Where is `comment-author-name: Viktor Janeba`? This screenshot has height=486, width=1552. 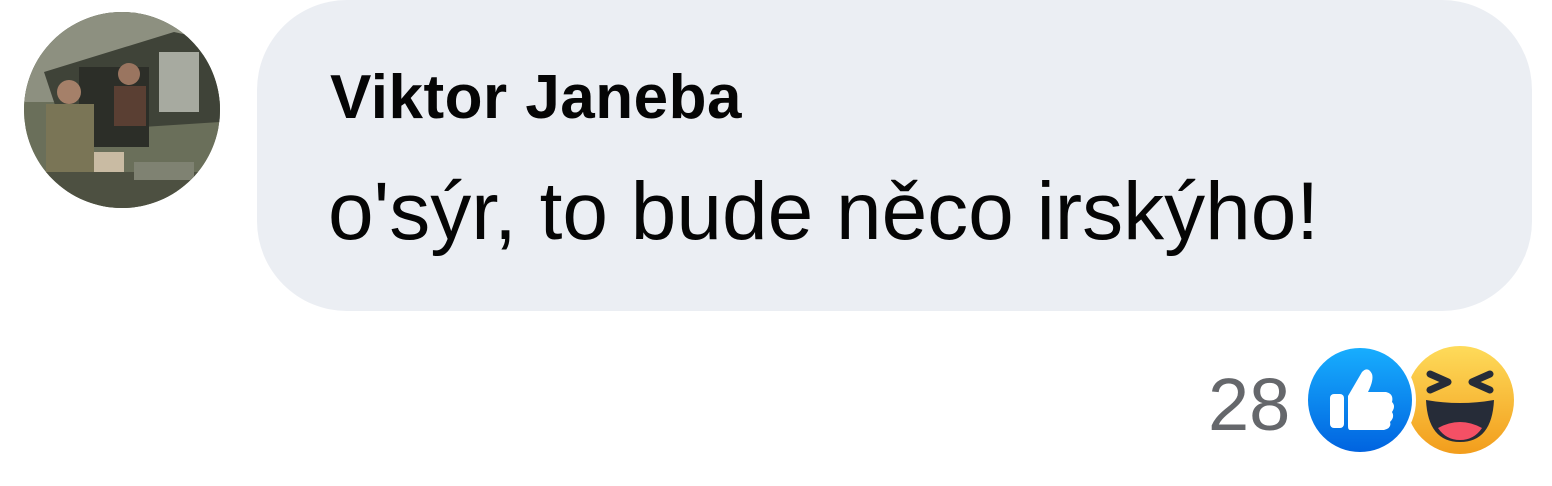
comment-author-name: Viktor Janeba is located at coordinates (536, 97).